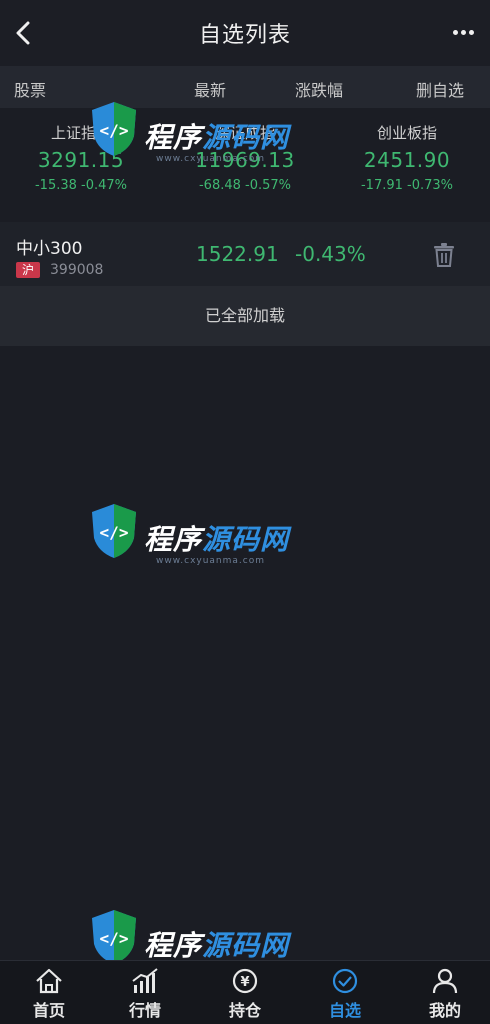 This screenshot has width=490, height=1024. I want to click on tab-profile: 我的, so click(443, 992).